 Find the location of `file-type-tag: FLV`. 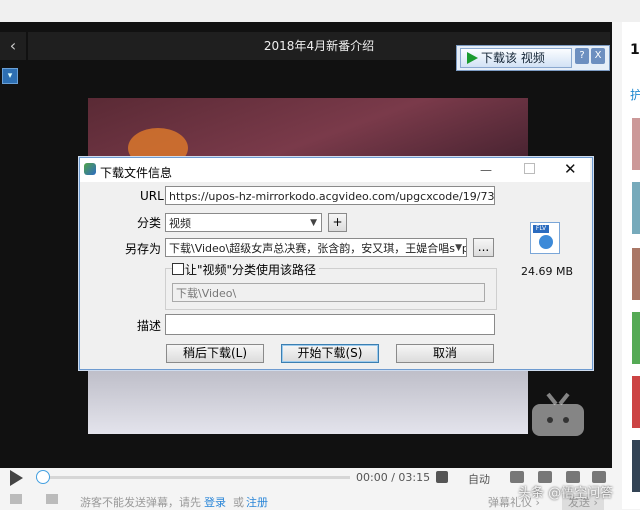

file-type-tag: FLV is located at coordinates (541, 229).